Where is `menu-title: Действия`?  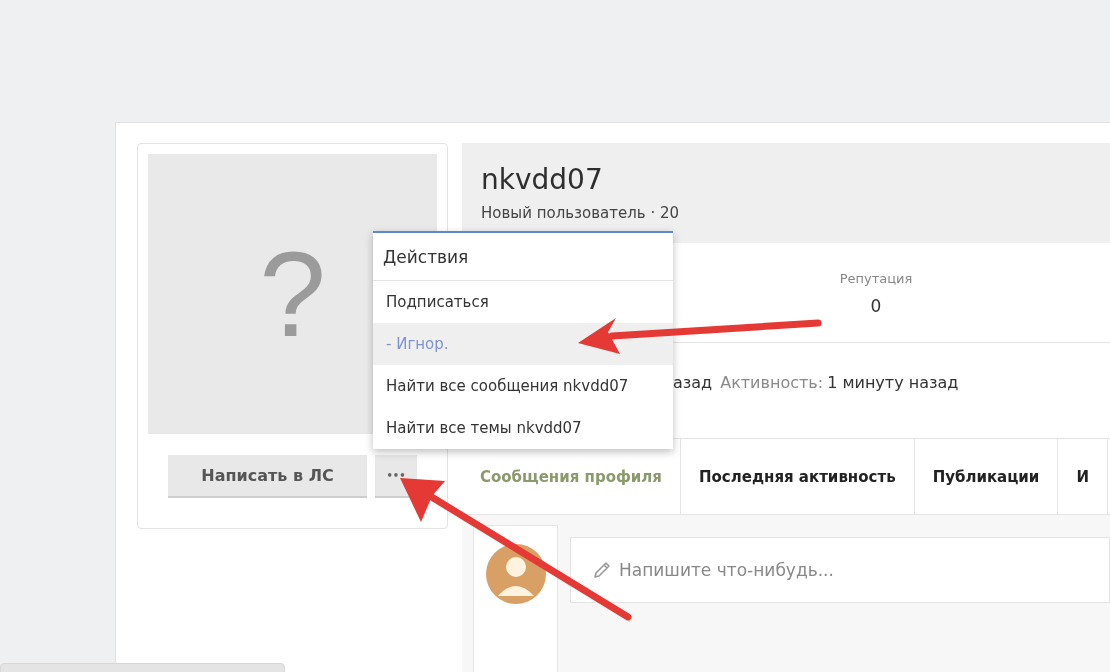 menu-title: Действия is located at coordinates (523, 257).